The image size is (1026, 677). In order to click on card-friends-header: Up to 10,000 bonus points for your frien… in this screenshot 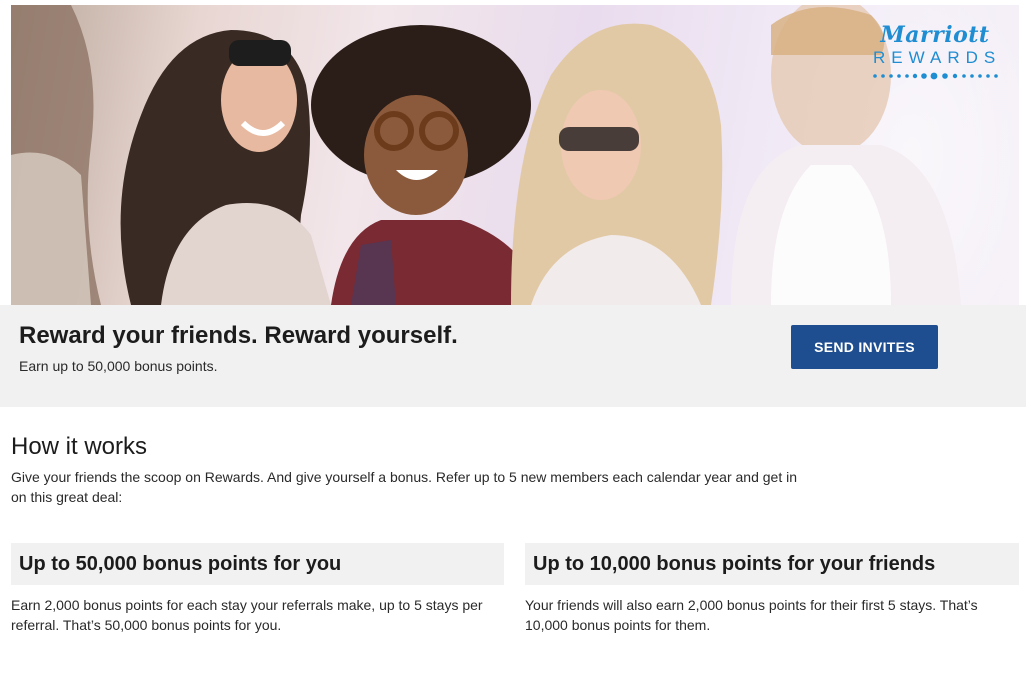, I will do `click(772, 564)`.